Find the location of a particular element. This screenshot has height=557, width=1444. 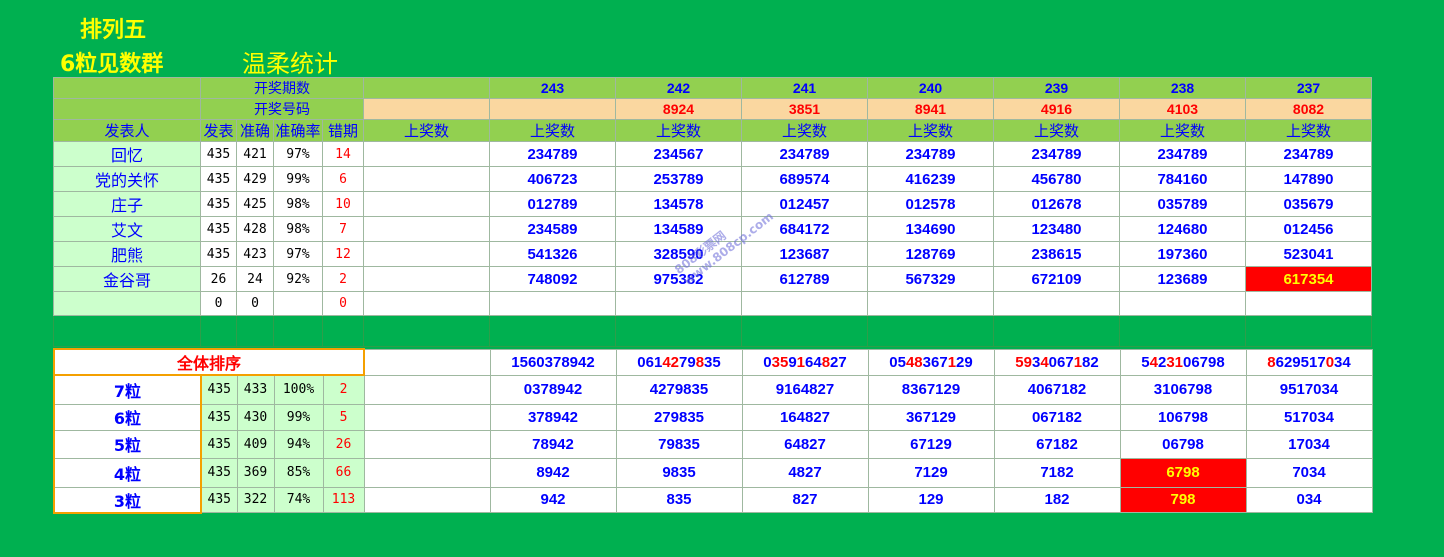

publisher-name: 党的关怀 is located at coordinates (127, 179).